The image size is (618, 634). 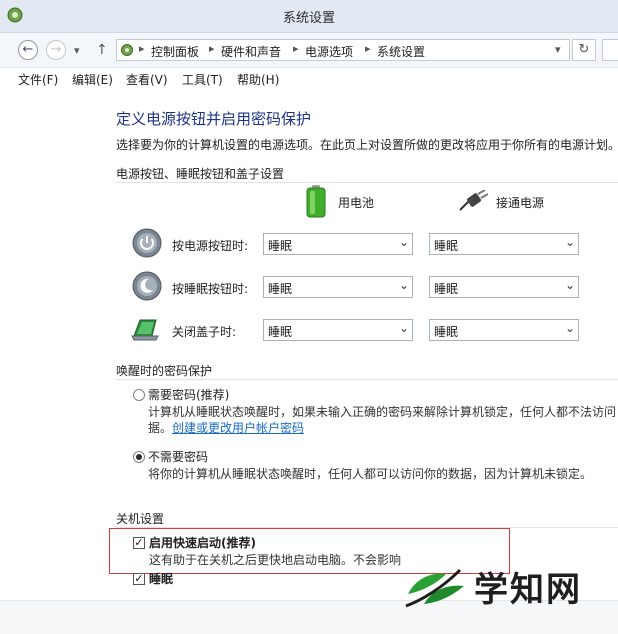 What do you see at coordinates (127, 50) in the screenshot?
I see `control-panel-icon` at bounding box center [127, 50].